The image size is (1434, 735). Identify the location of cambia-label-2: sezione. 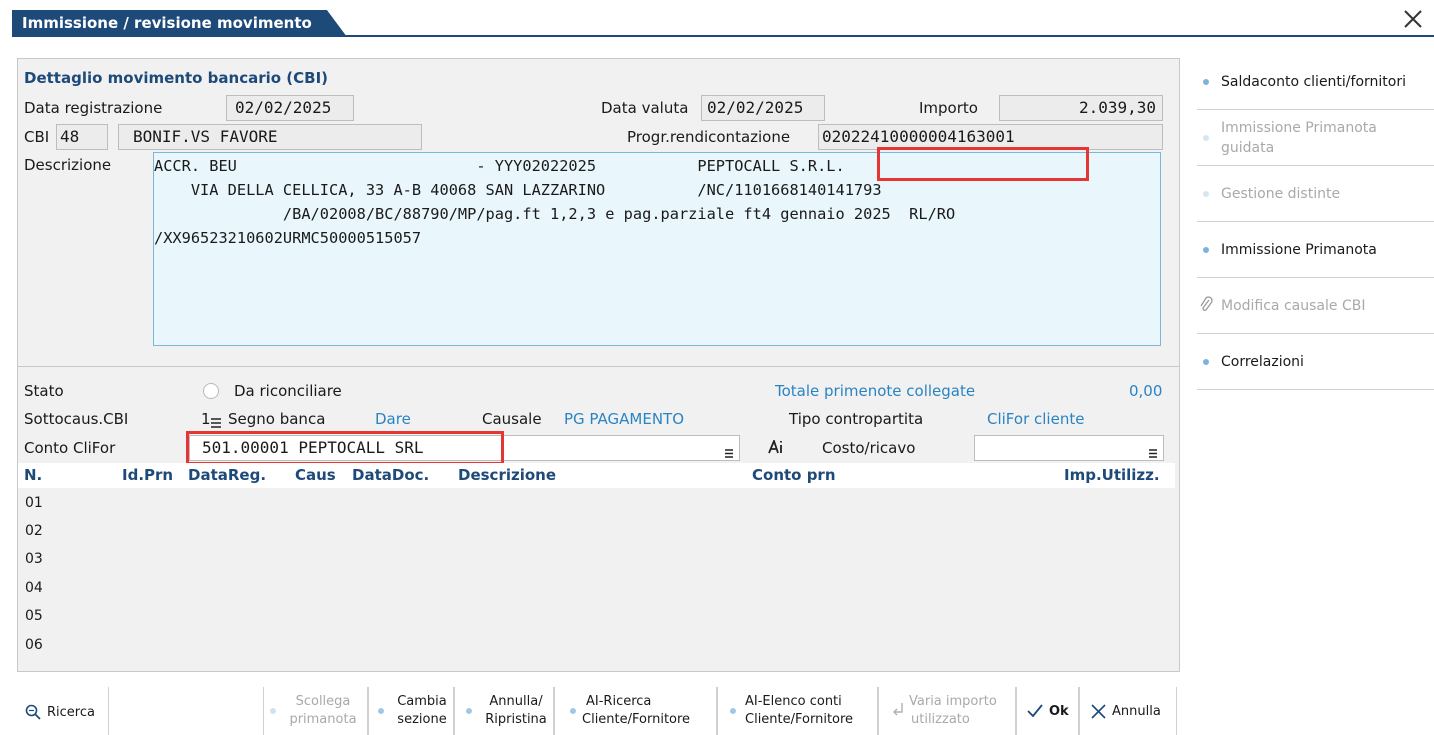
(422, 719).